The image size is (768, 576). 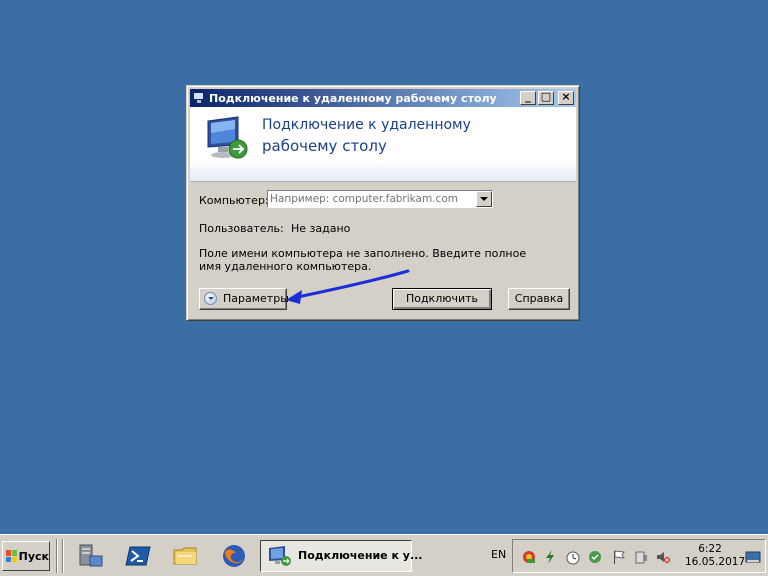 What do you see at coordinates (663, 557) in the screenshot?
I see `volume-icon` at bounding box center [663, 557].